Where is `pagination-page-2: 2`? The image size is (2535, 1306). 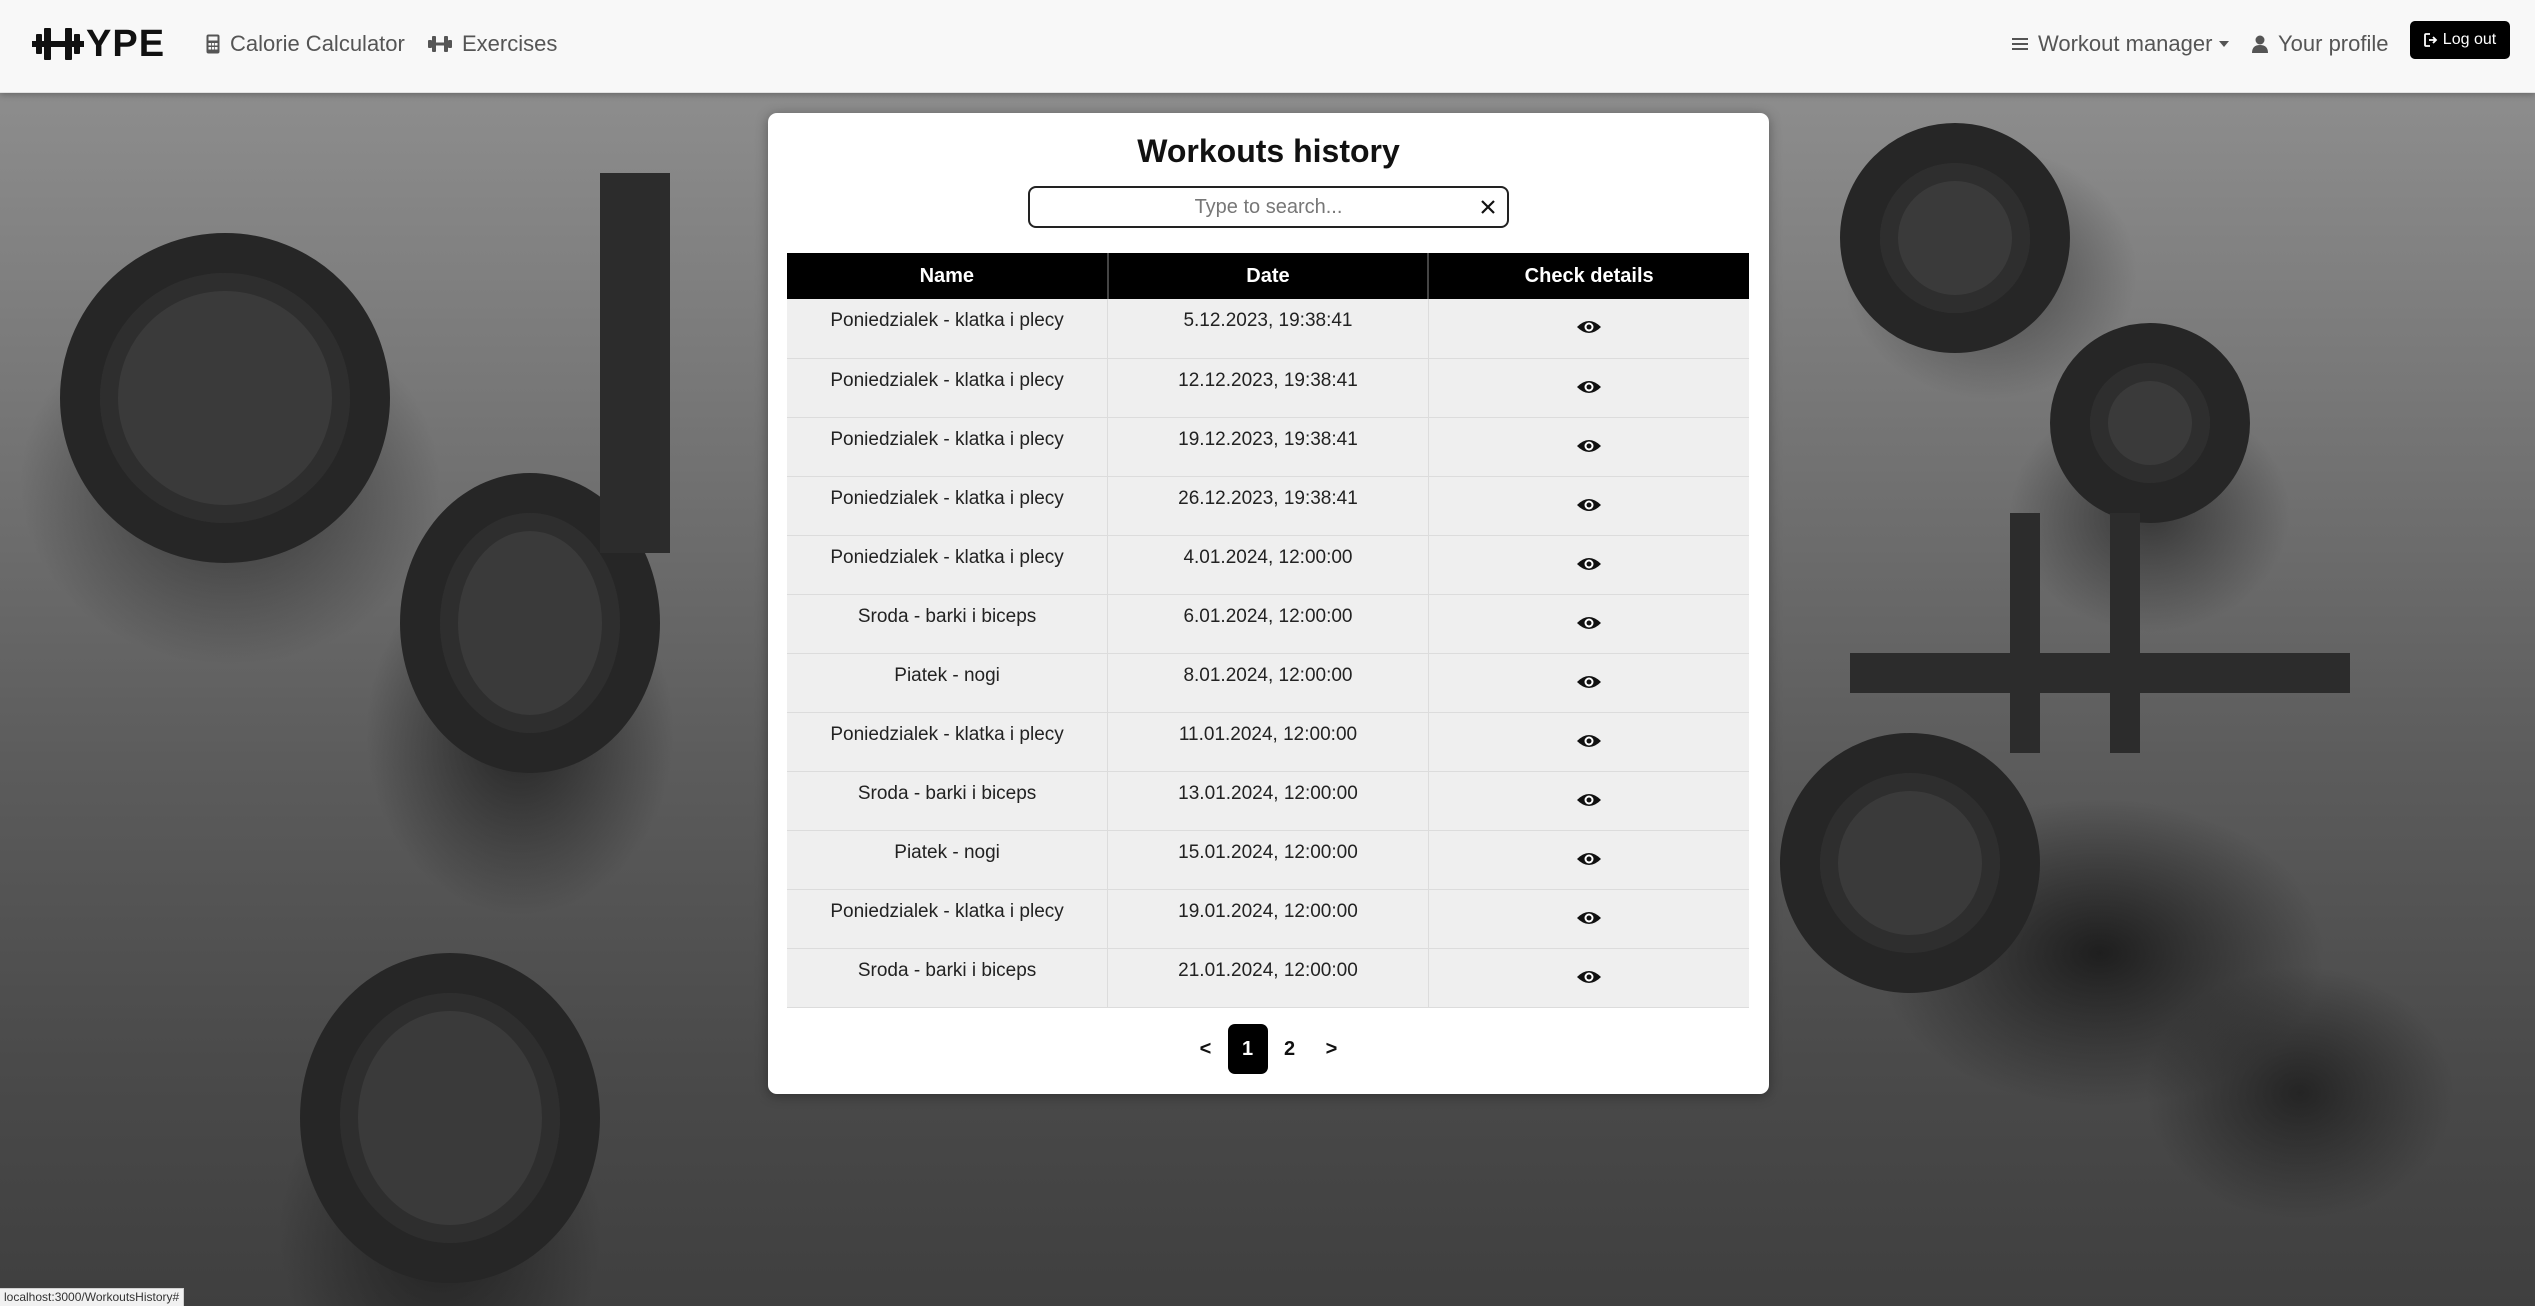
pagination-page-2: 2 is located at coordinates (1290, 1049).